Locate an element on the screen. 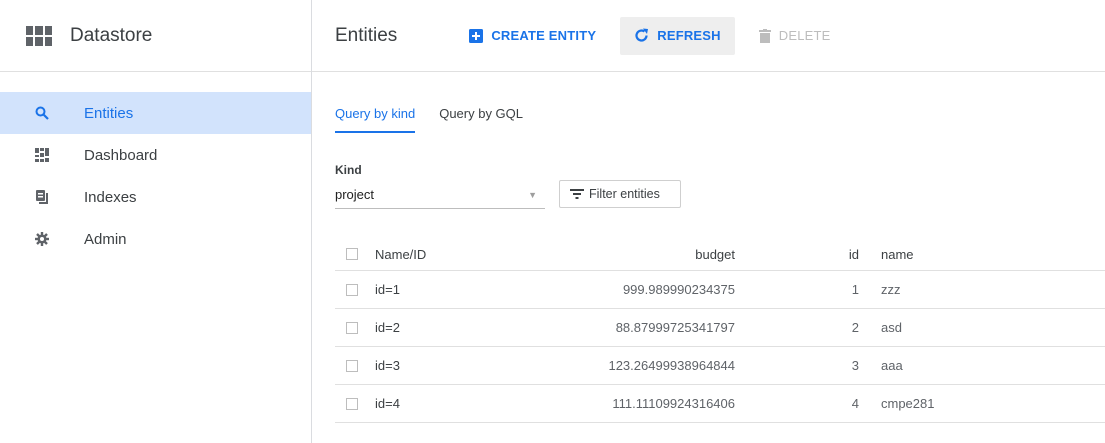 This screenshot has height=443, width=1105. cell-budget: 999.989990234375 is located at coordinates (678, 289).